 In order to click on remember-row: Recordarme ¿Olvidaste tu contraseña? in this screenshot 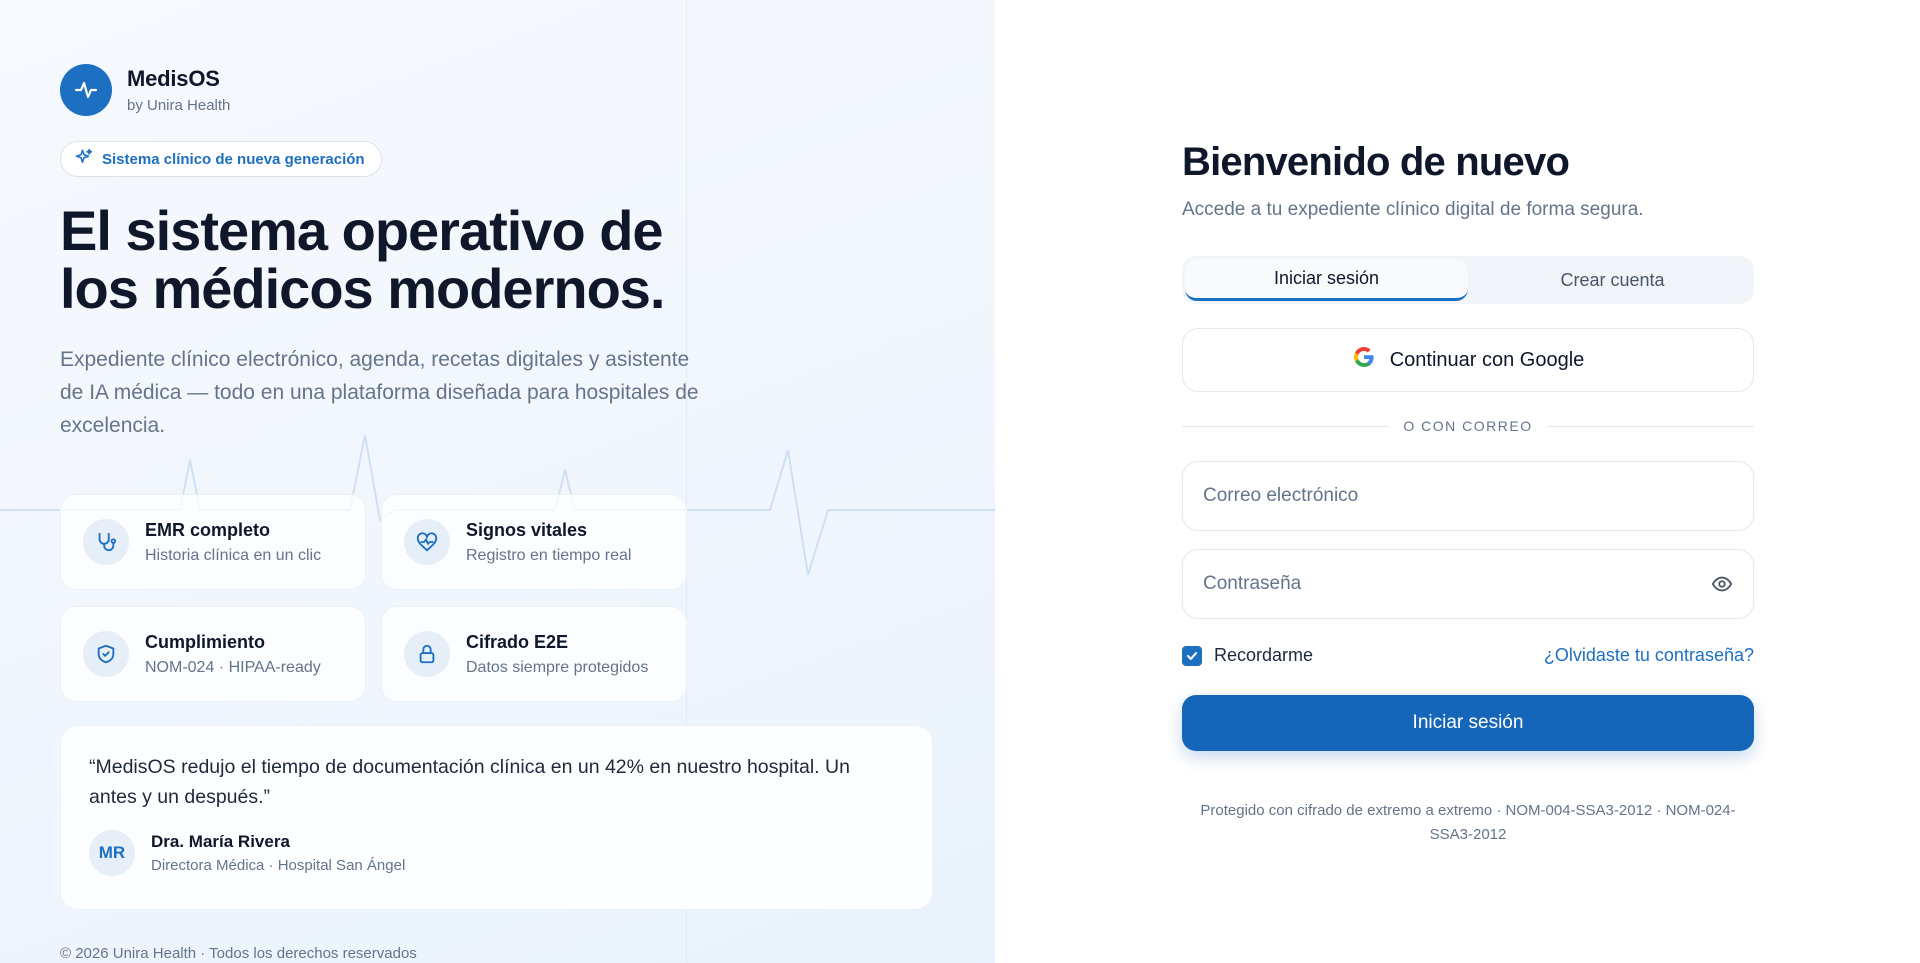, I will do `click(1468, 655)`.